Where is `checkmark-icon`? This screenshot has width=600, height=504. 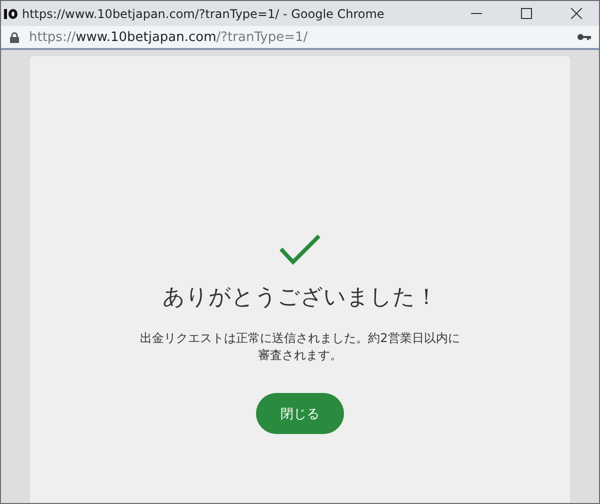 checkmark-icon is located at coordinates (300, 250).